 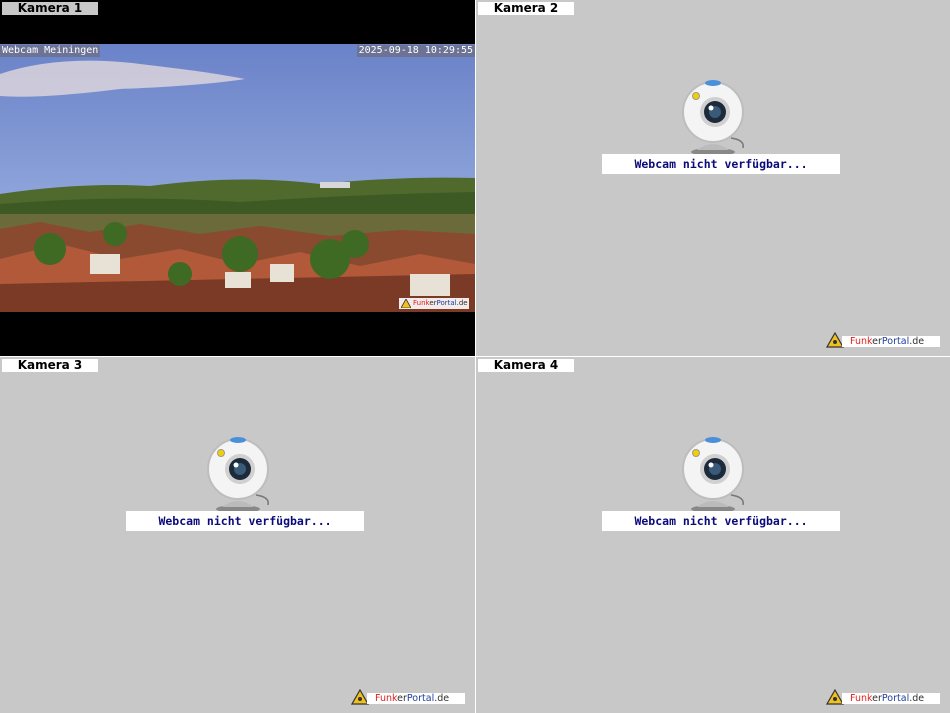 What do you see at coordinates (883, 340) in the screenshot?
I see `camera-2-watermark: FunkerPortal.de` at bounding box center [883, 340].